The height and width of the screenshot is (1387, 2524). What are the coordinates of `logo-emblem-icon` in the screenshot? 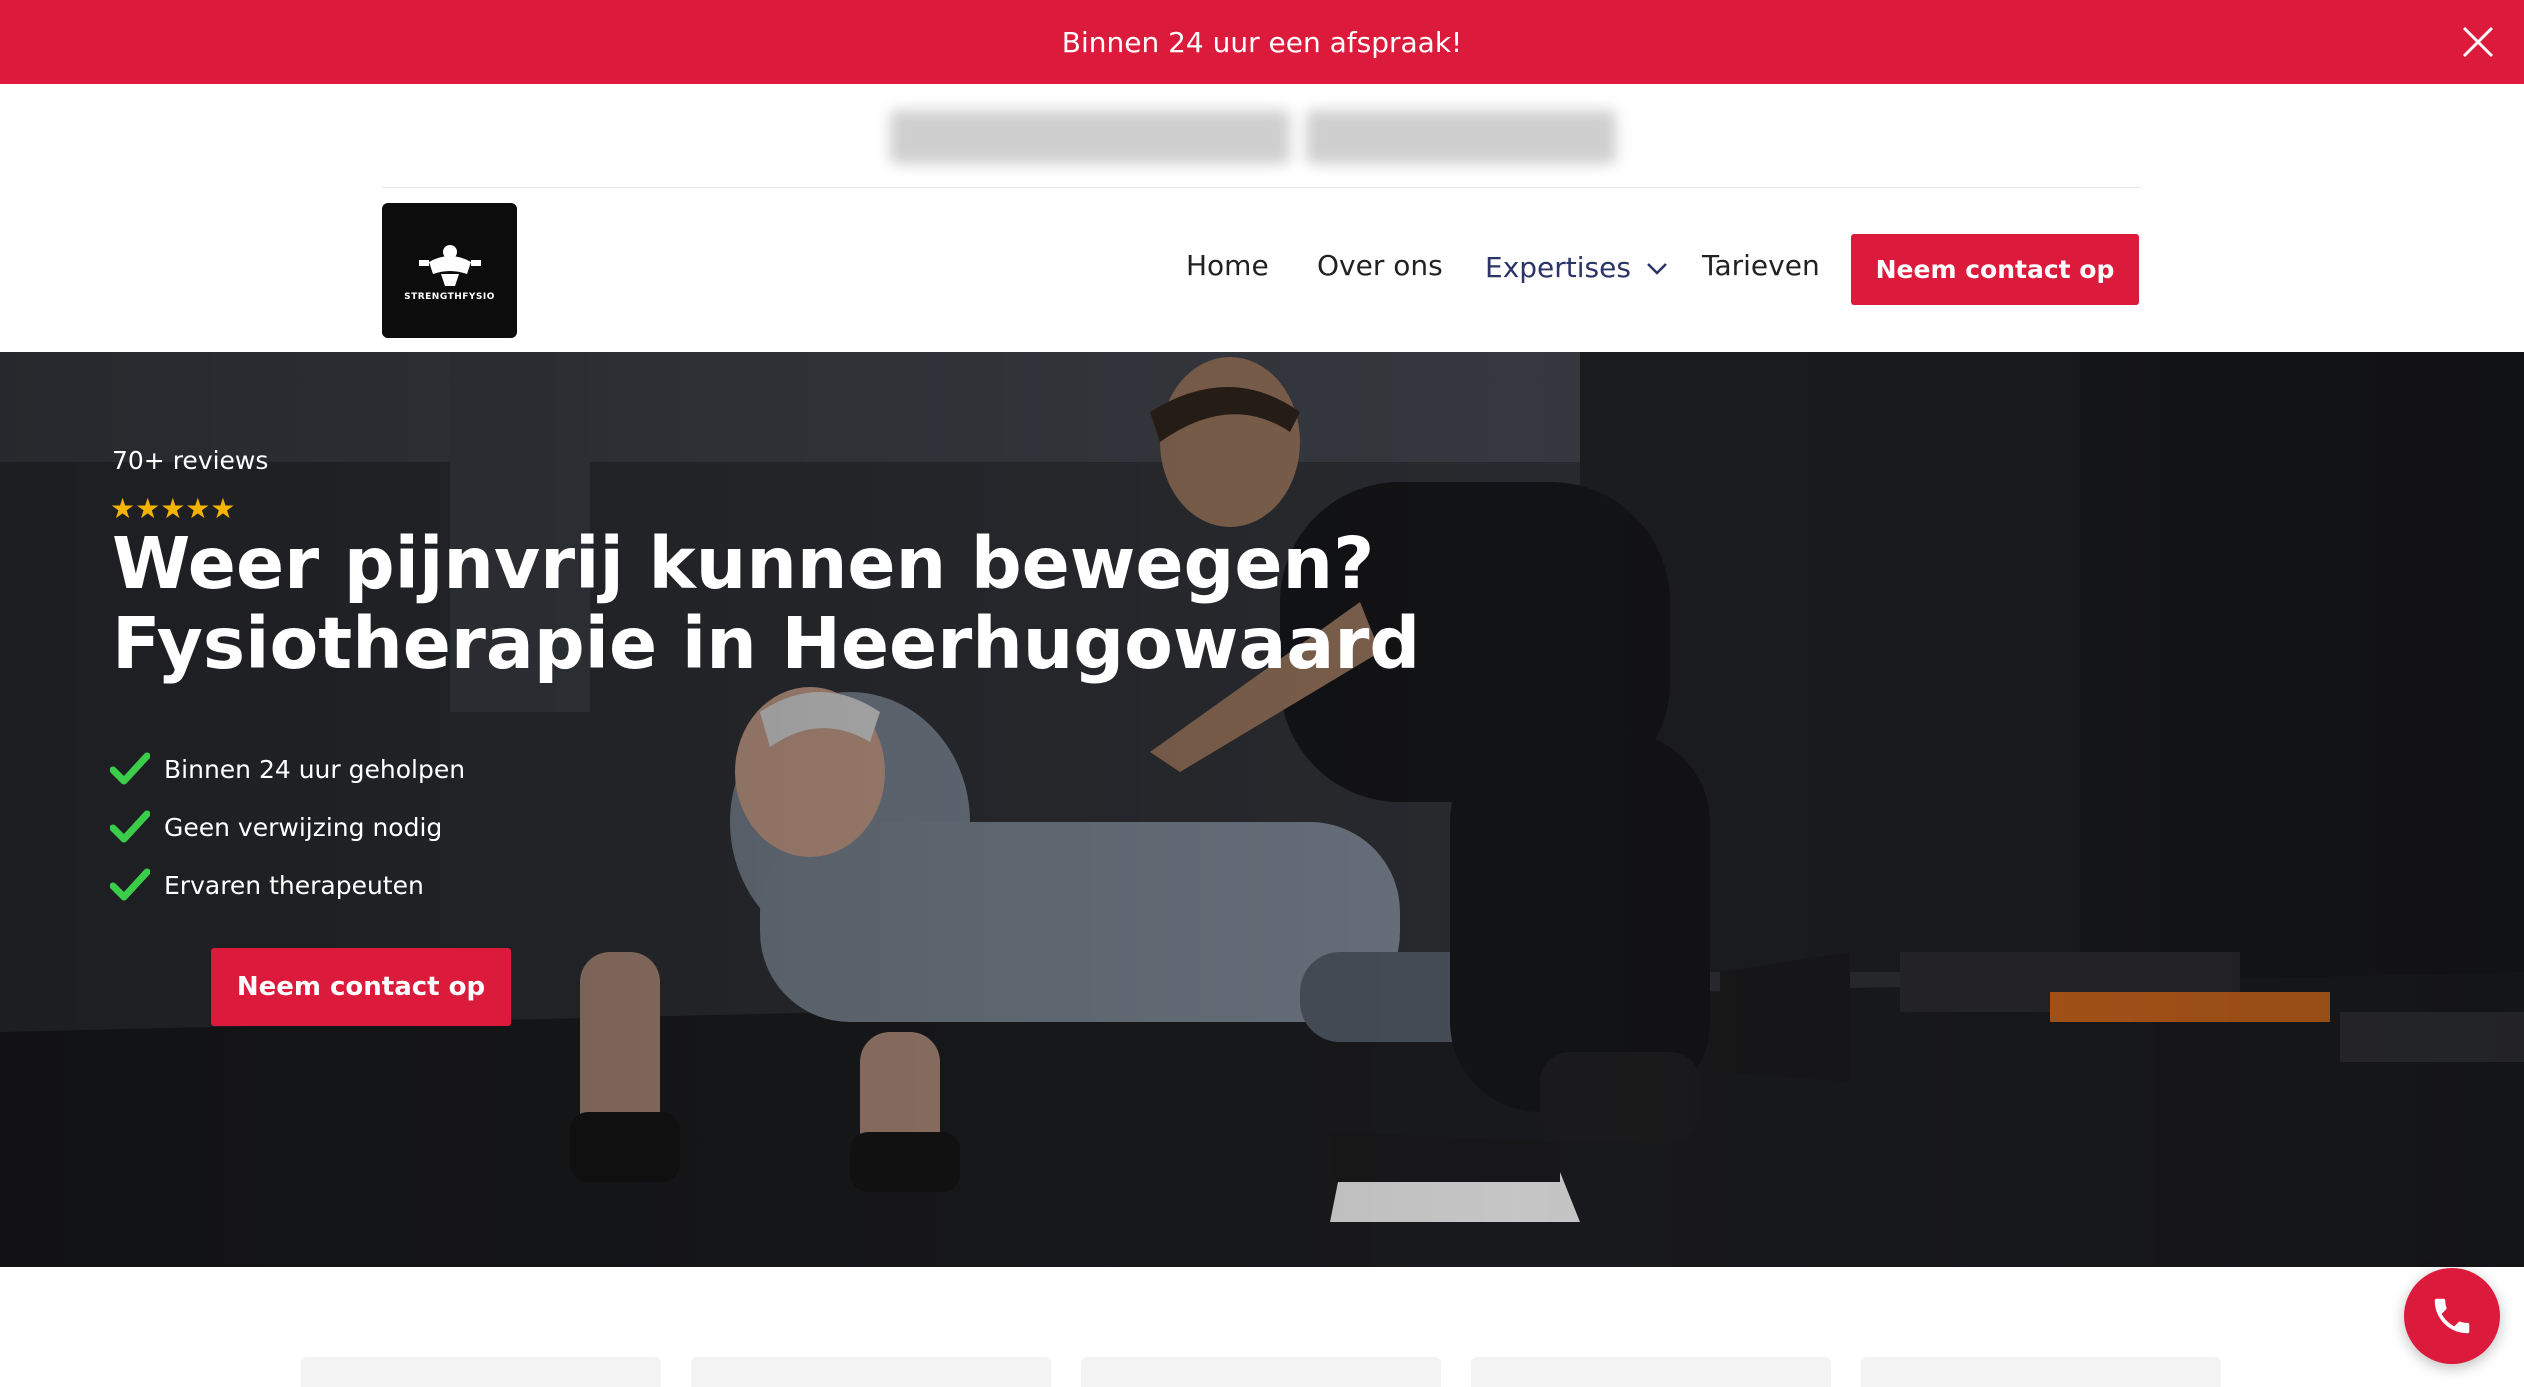 It's located at (449, 265).